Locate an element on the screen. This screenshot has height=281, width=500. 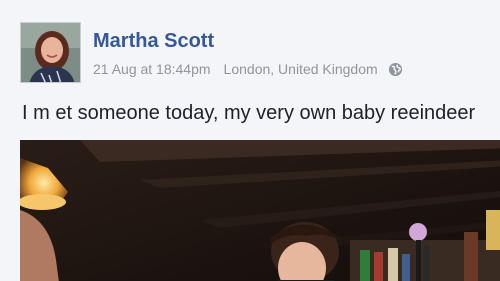
author-avatar is located at coordinates (50, 52).